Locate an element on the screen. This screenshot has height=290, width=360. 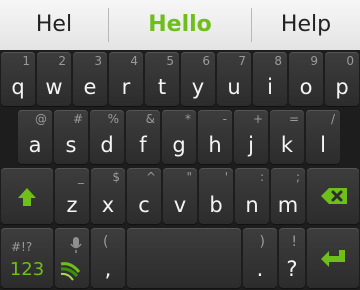
key-n: :n is located at coordinates (252, 196).